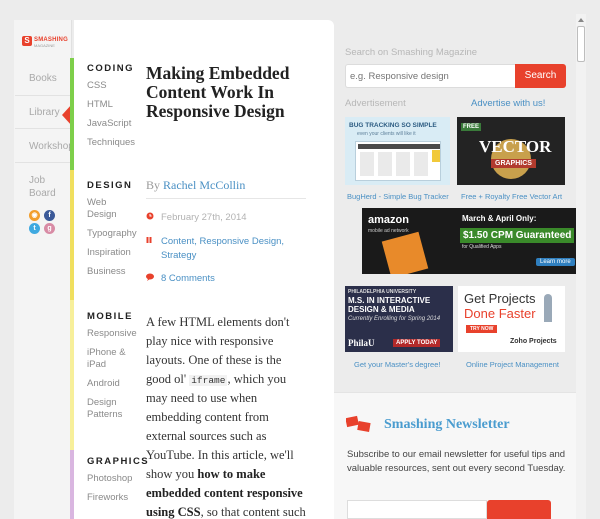 This screenshot has width=600, height=519. Describe the element at coordinates (500, 313) in the screenshot. I see `ad-line: Done Faster` at that location.